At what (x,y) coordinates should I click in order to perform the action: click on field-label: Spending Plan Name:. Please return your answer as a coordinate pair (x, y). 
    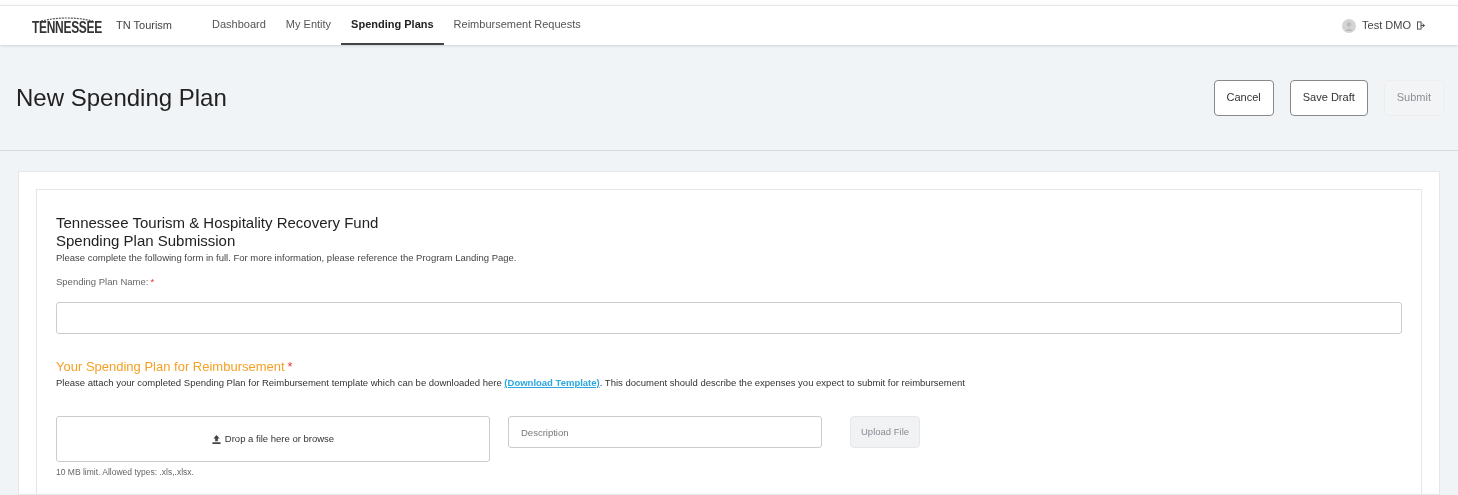
    Looking at the image, I should click on (102, 282).